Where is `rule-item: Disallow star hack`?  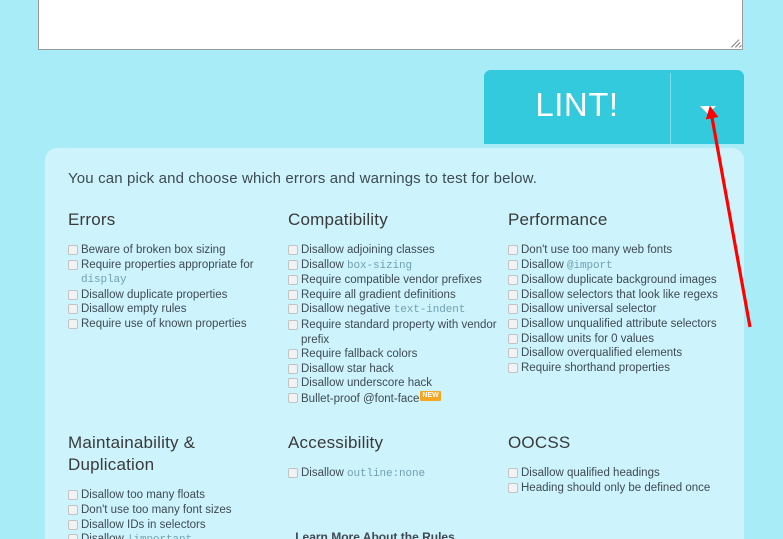 rule-item: Disallow star hack is located at coordinates (394, 369).